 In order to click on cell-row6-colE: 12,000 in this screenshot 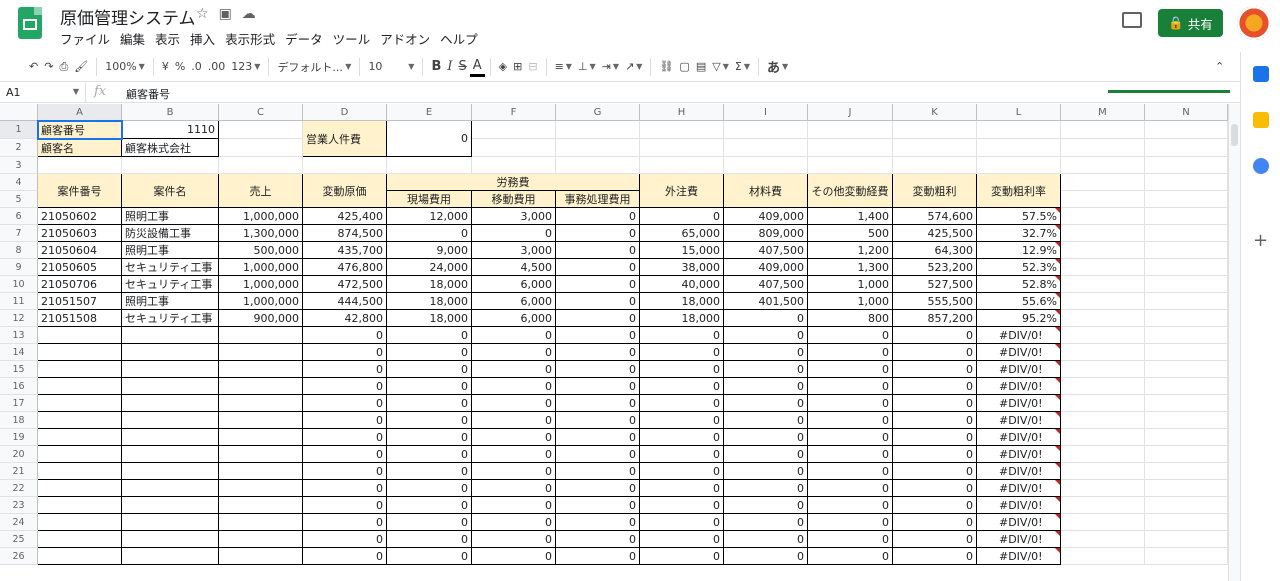, I will do `click(429, 216)`.